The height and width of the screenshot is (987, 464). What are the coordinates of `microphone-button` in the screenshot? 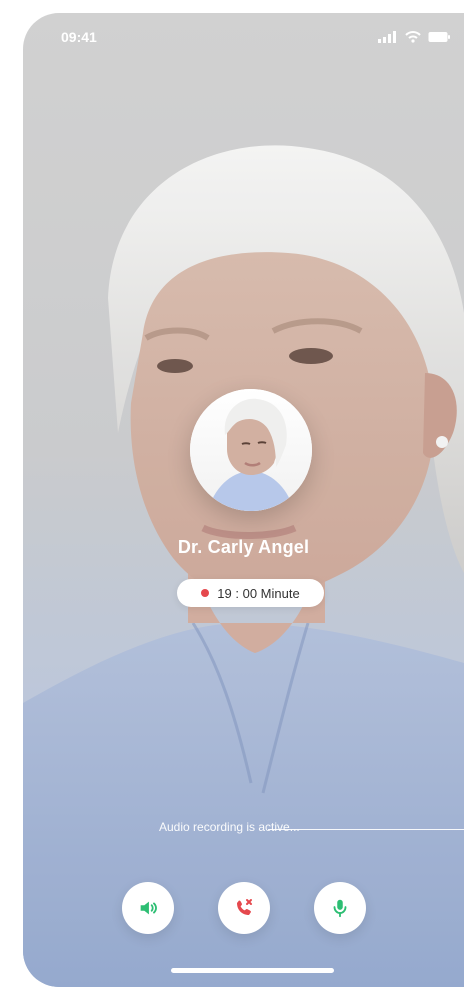 It's located at (339, 908).